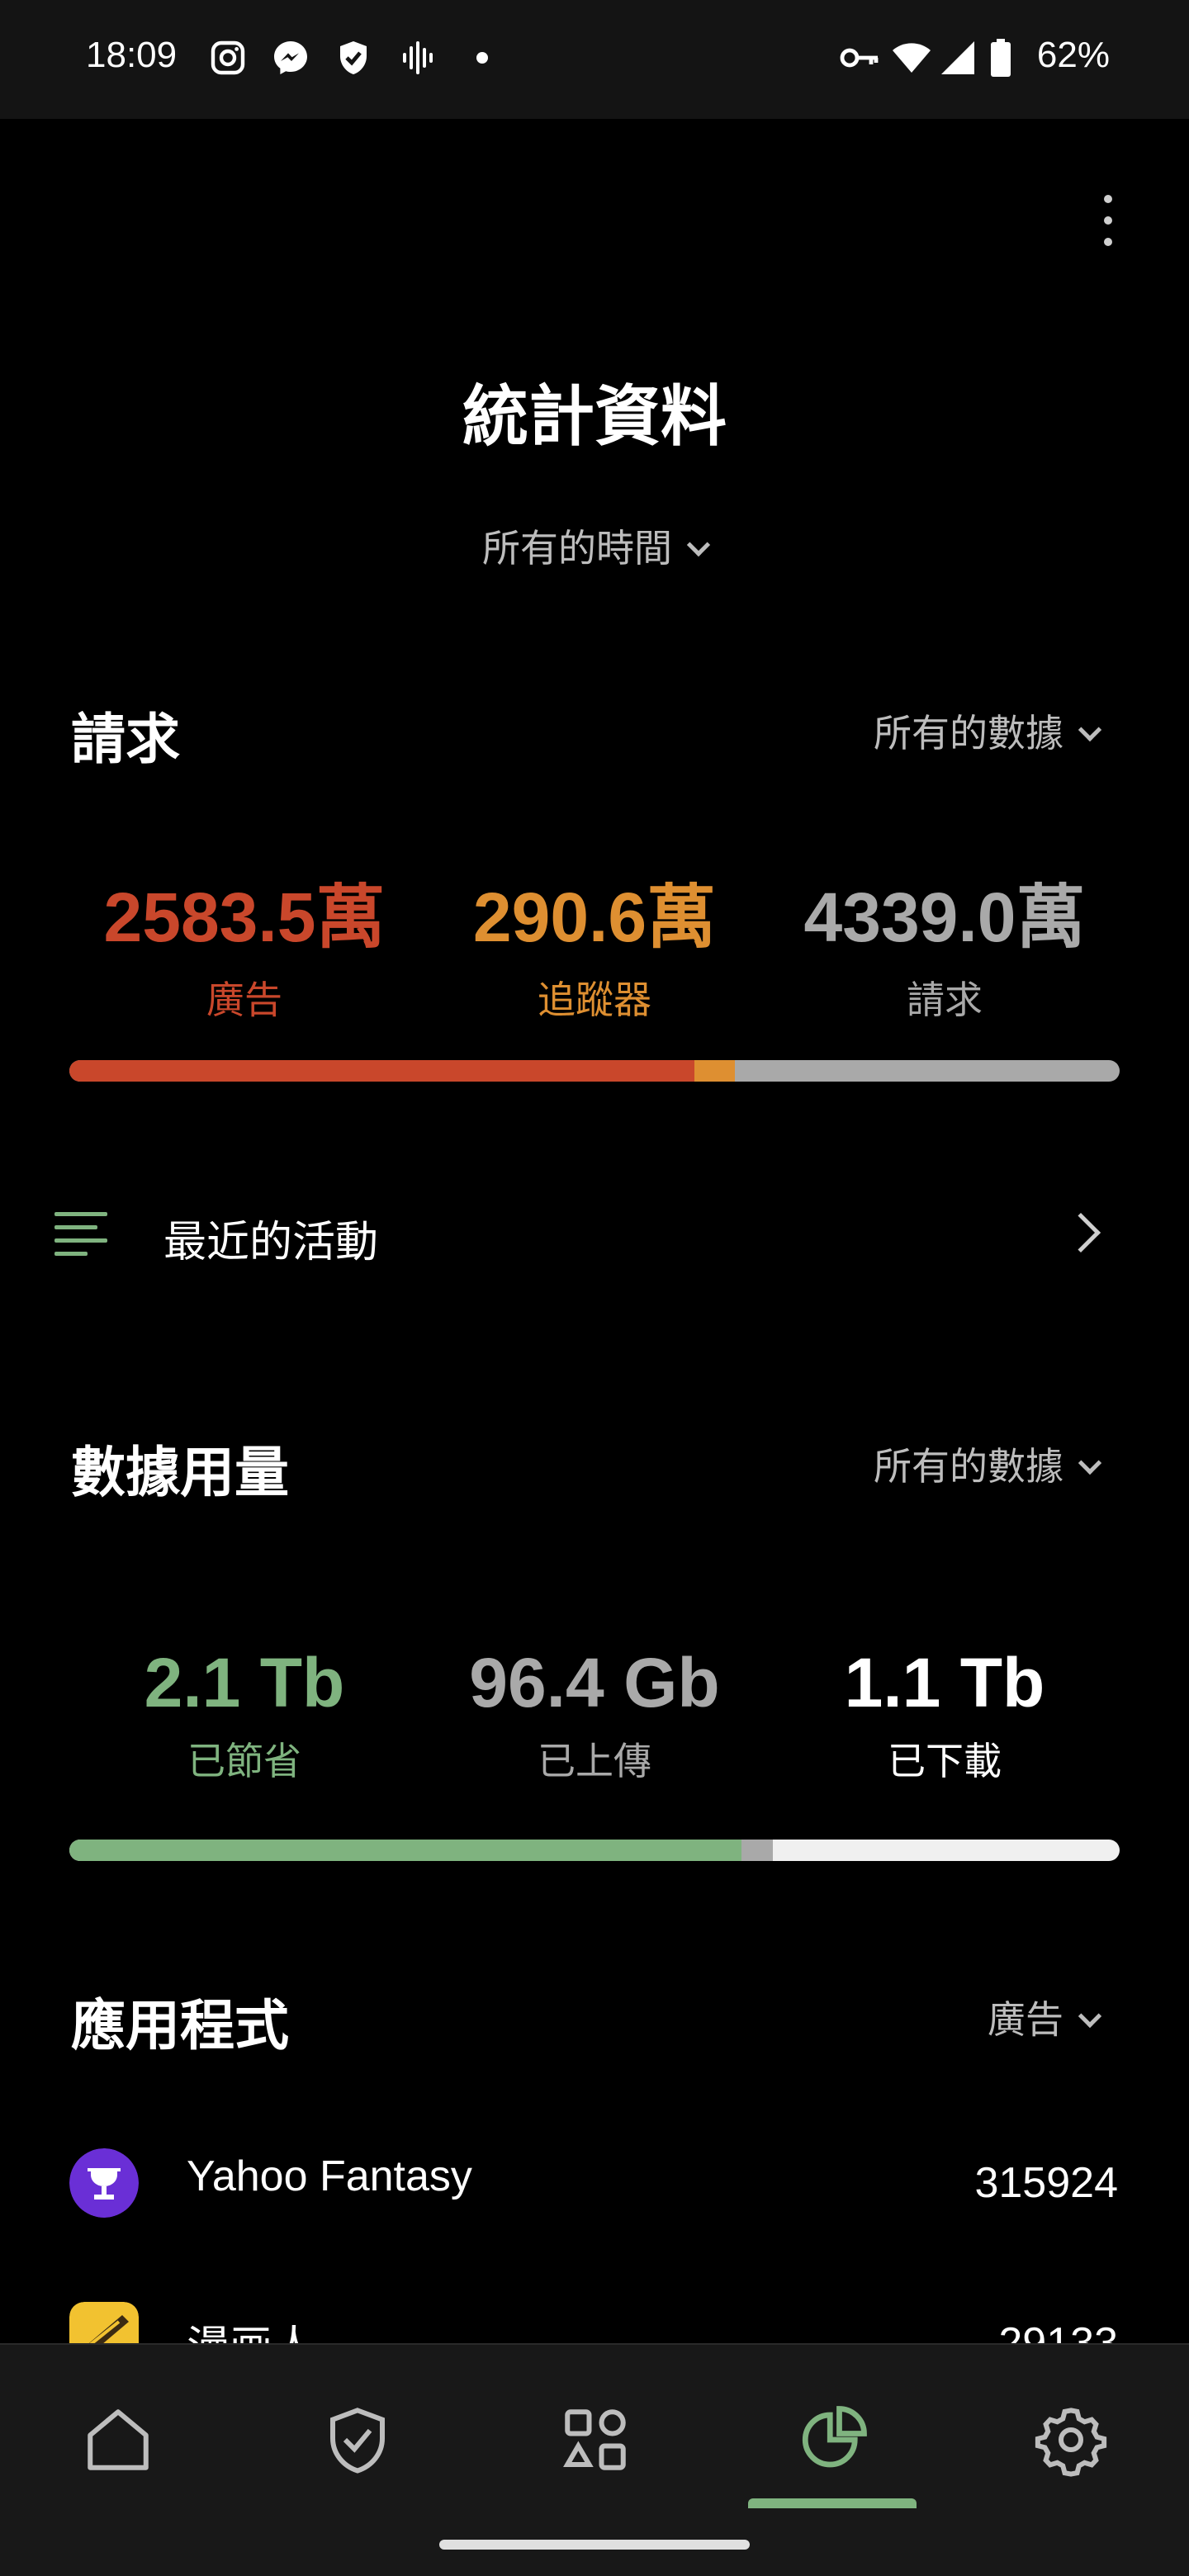 Image resolution: width=1189 pixels, height=2576 pixels. Describe the element at coordinates (968, 1466) in the screenshot. I see `data-usage-filter-label: 所有的數據` at that location.